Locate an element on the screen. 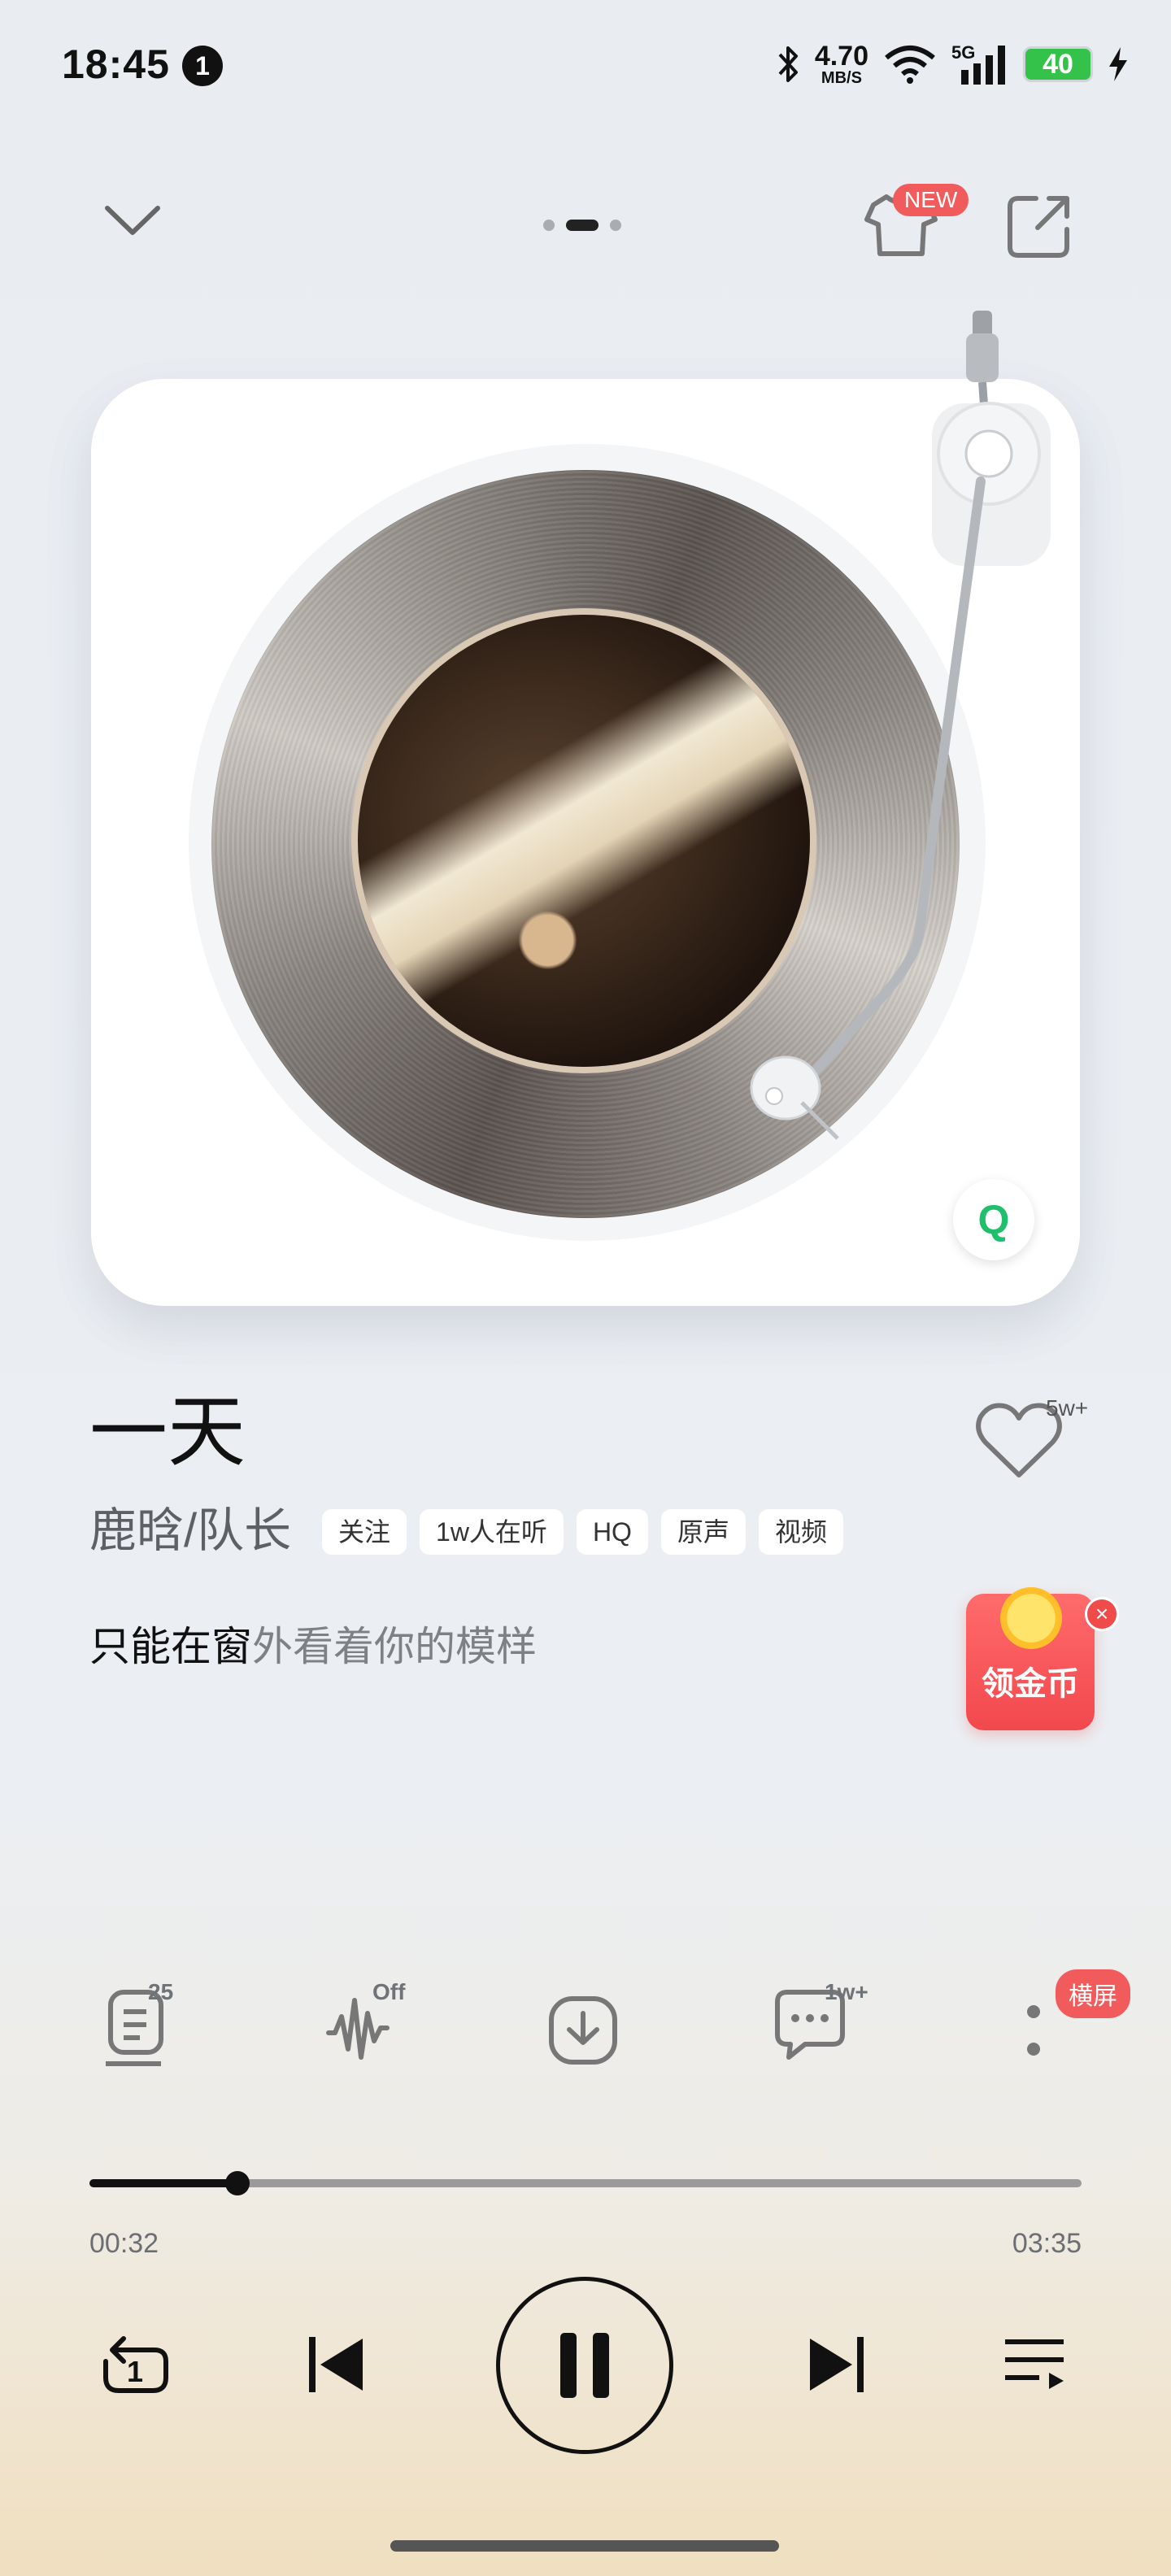  comments-button: 1w+ is located at coordinates (826, 2026).